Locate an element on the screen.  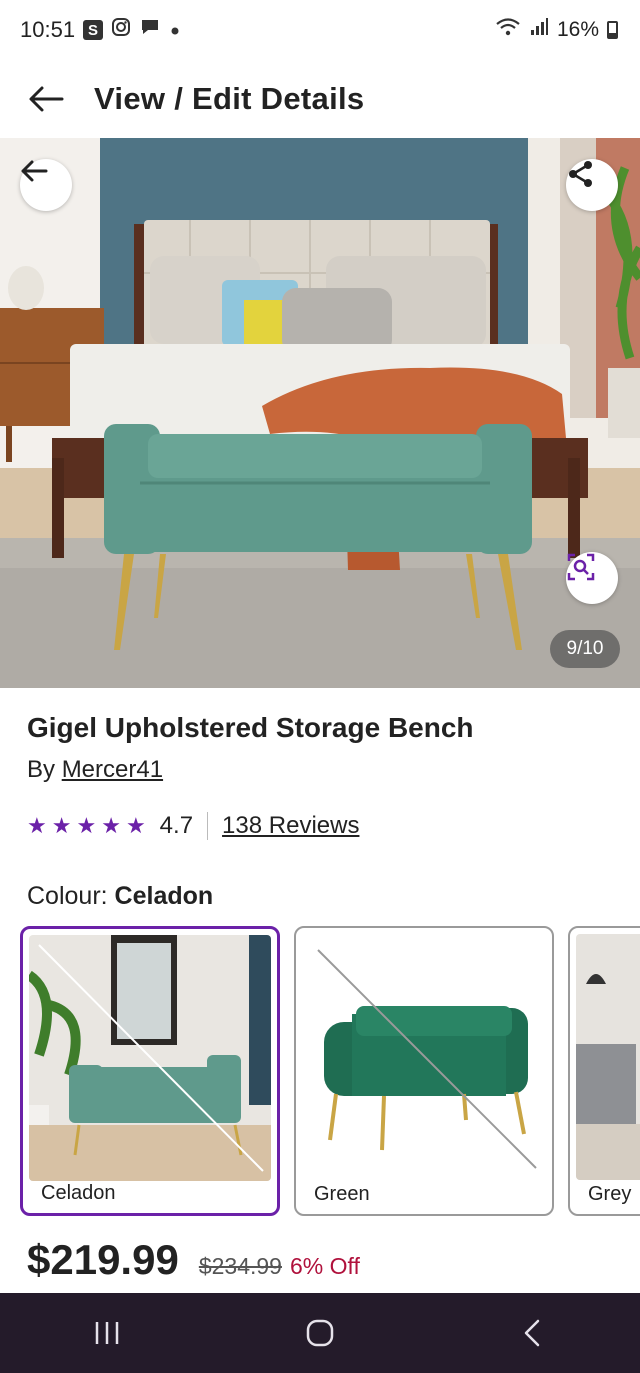
visual-search-icon is located at coordinates (581, 567).